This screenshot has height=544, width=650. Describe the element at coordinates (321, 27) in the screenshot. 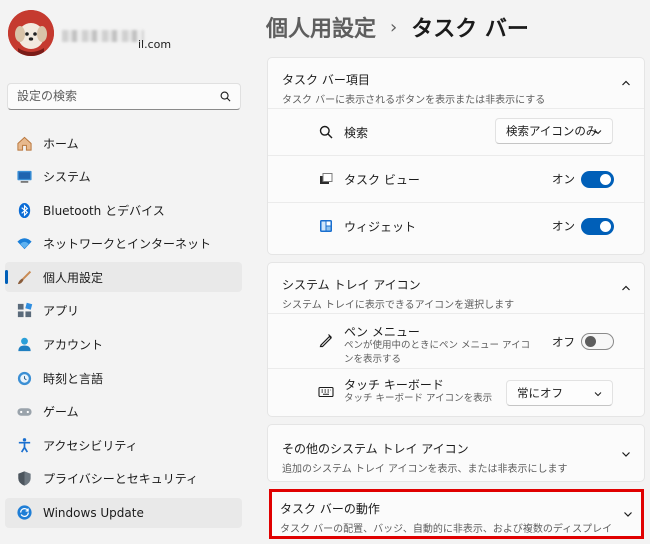

I see `breadcrumb-parent: 個人用設定` at that location.